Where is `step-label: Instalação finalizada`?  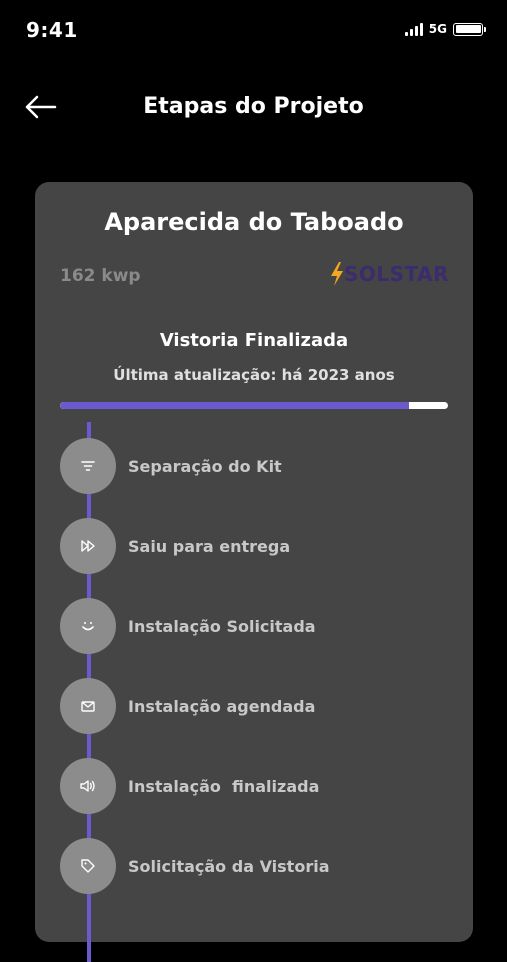
step-label: Instalação finalizada is located at coordinates (224, 786).